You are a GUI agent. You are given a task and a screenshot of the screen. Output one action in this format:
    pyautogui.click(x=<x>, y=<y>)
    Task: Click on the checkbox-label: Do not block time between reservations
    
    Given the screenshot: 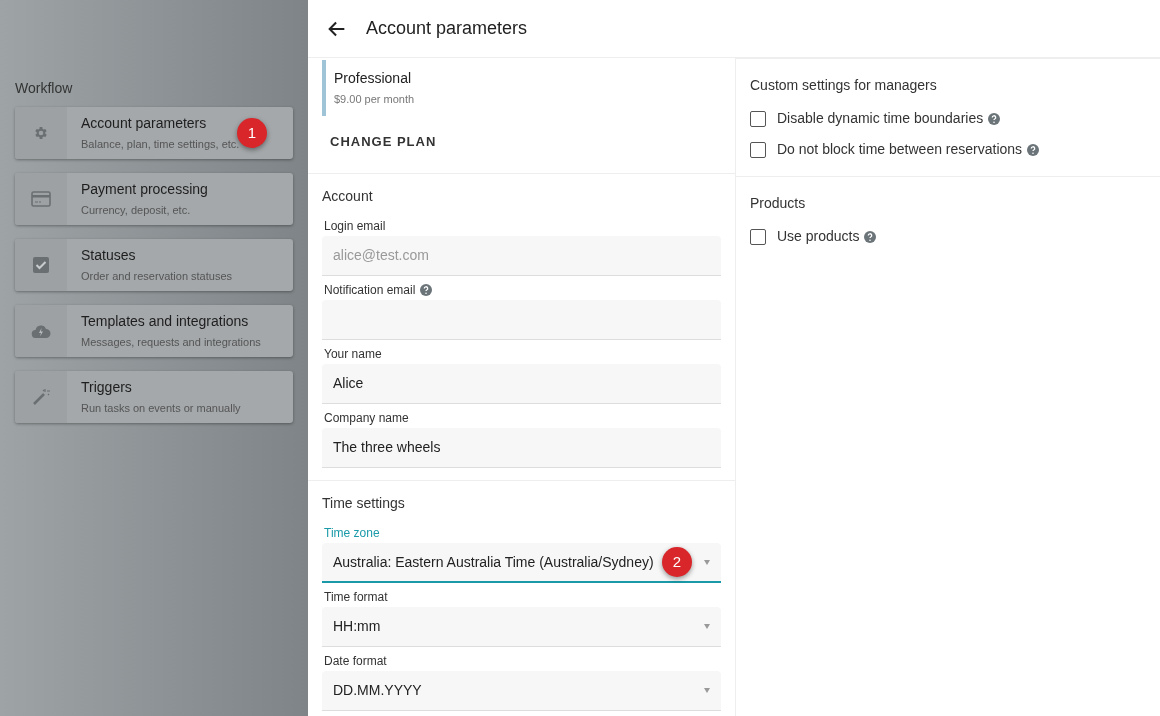 What is the action you would take?
    pyautogui.click(x=900, y=149)
    